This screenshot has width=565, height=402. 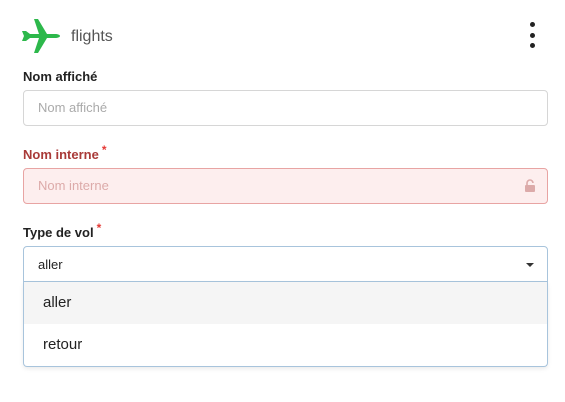 What do you see at coordinates (73, 185) in the screenshot?
I see `internal-name-placeholder: Nom interne` at bounding box center [73, 185].